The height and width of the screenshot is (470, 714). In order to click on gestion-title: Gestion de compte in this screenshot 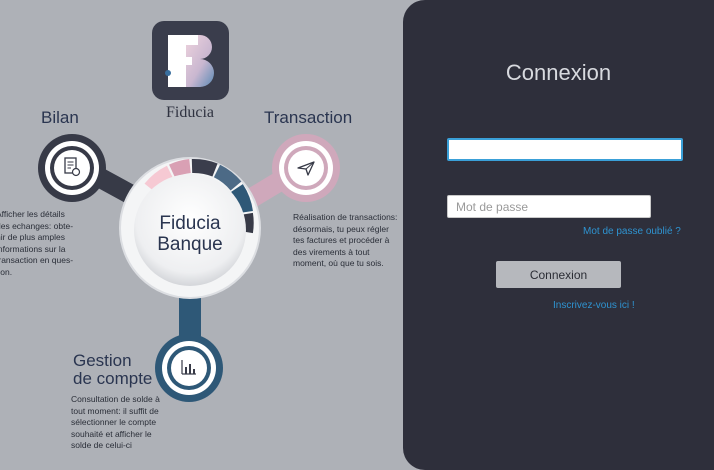, I will do `click(112, 370)`.